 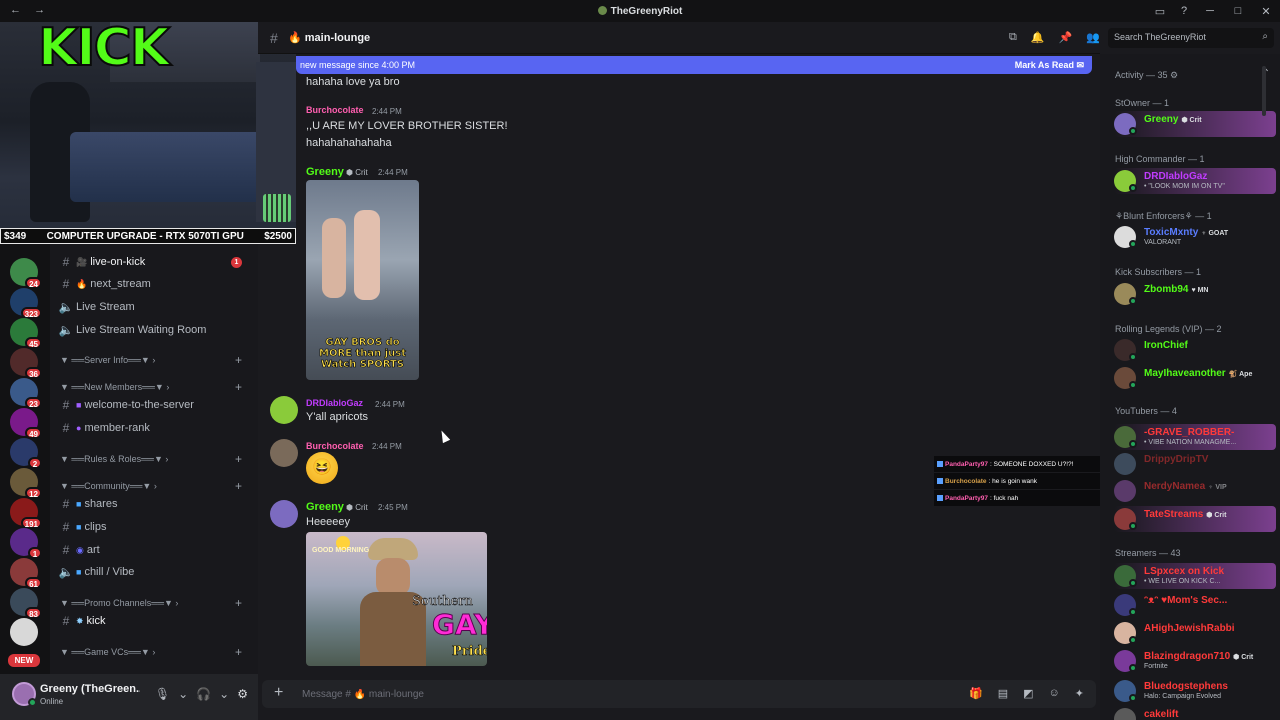 What do you see at coordinates (1093, 37) in the screenshot?
I see `members-icon: 👥` at bounding box center [1093, 37].